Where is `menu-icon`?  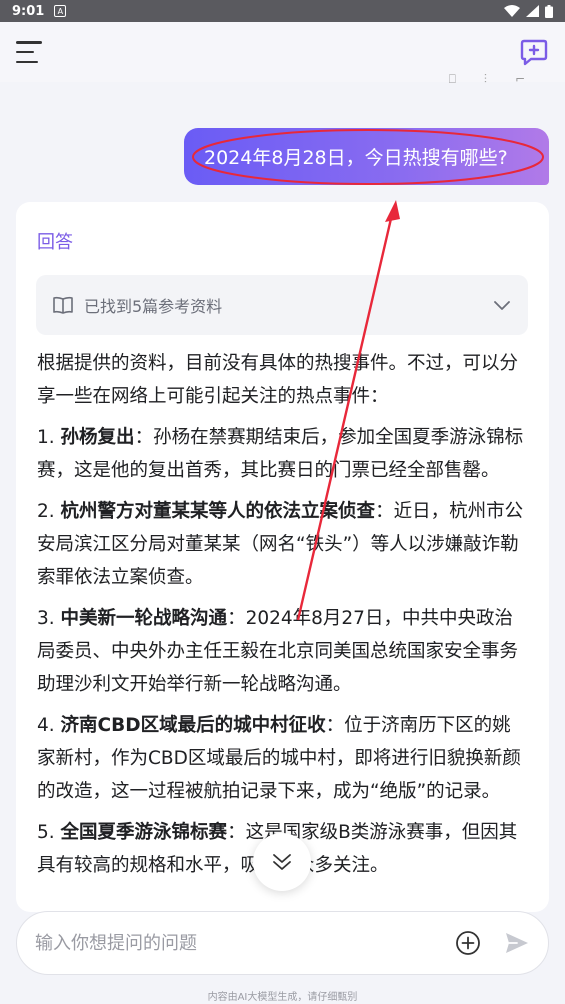 menu-icon is located at coordinates (29, 52).